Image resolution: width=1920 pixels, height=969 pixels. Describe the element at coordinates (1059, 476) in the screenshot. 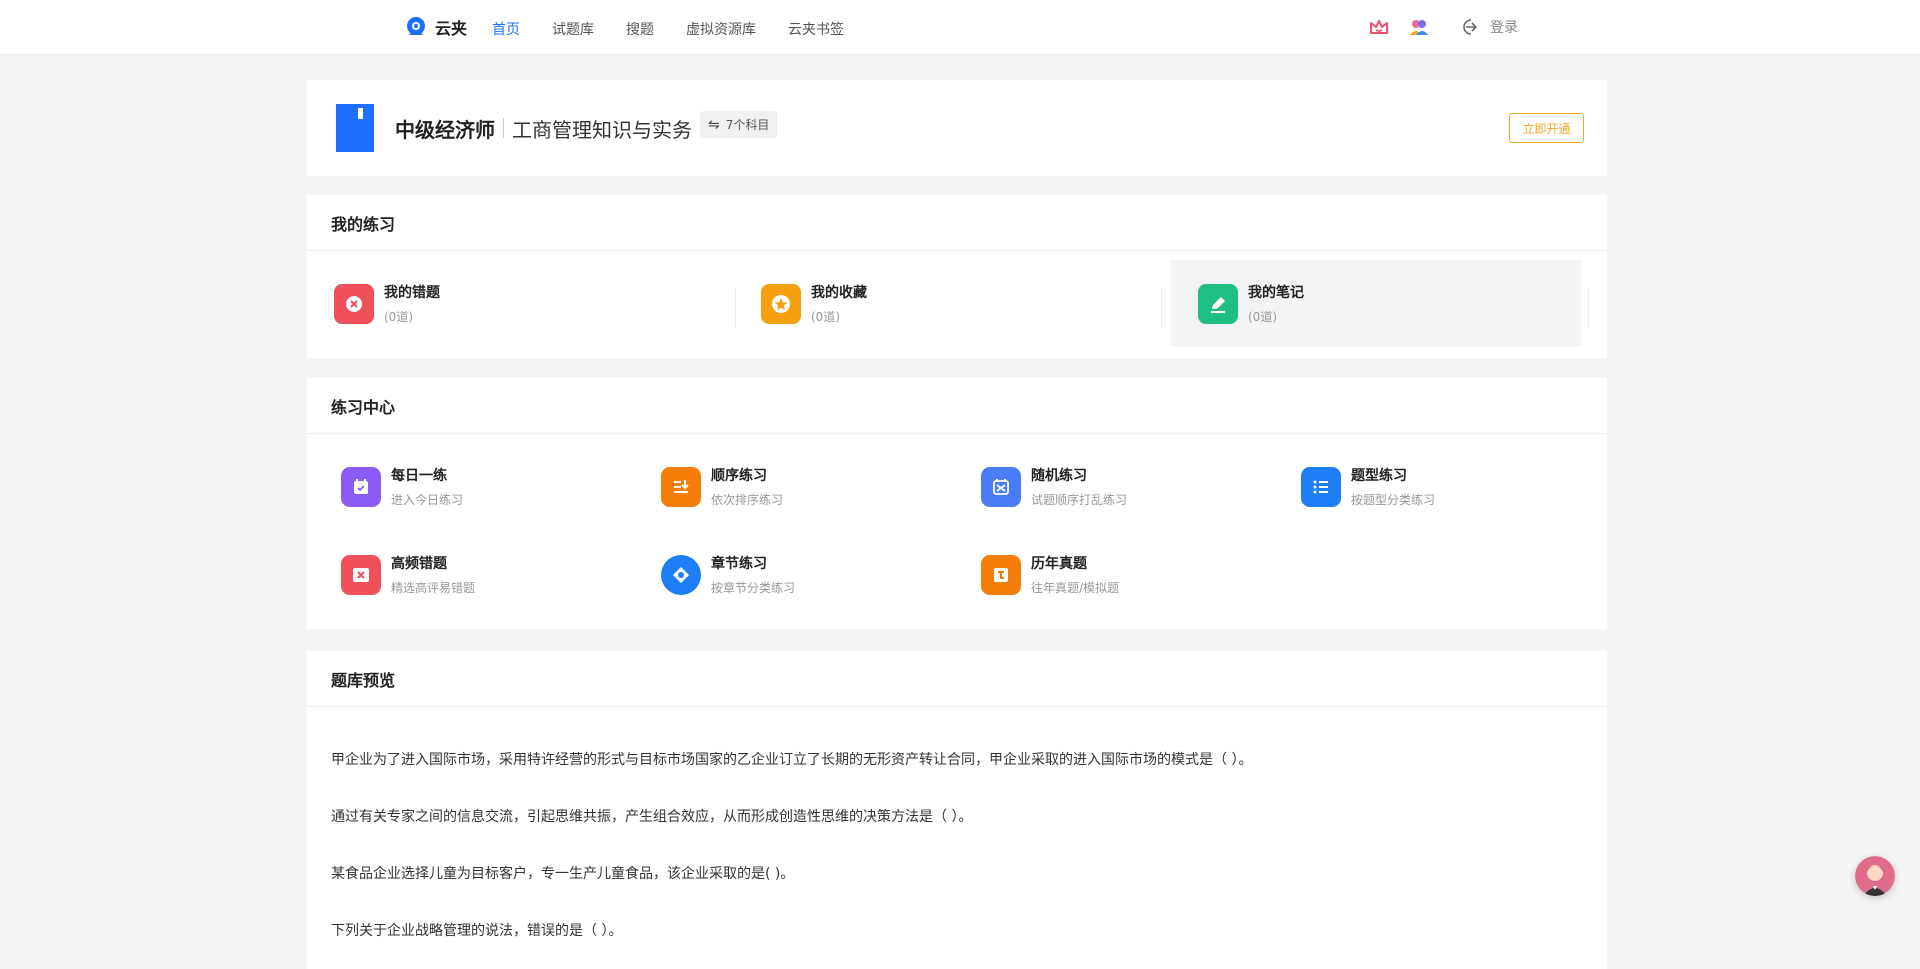

I see `item-label: 随机练习` at that location.